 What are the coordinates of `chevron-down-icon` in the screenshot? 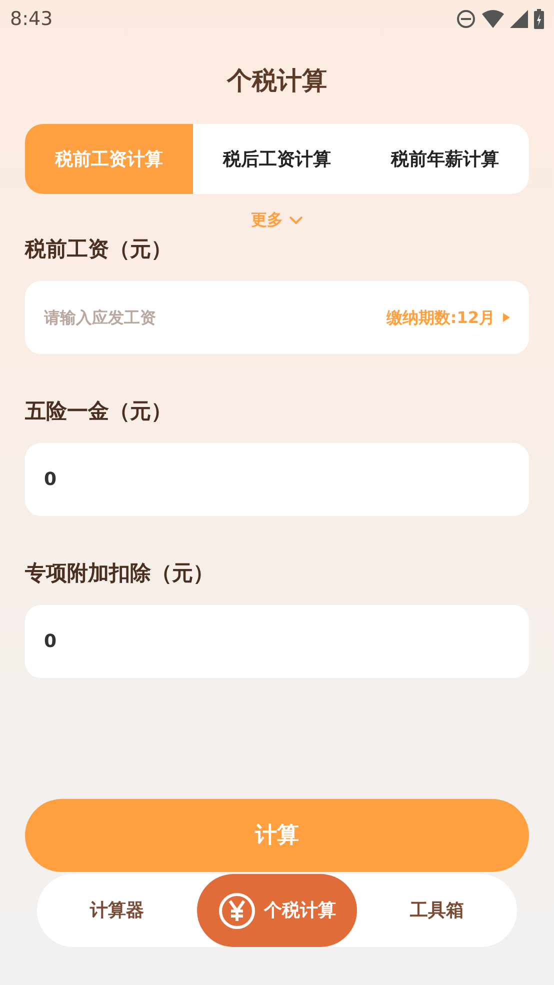 It's located at (296, 220).